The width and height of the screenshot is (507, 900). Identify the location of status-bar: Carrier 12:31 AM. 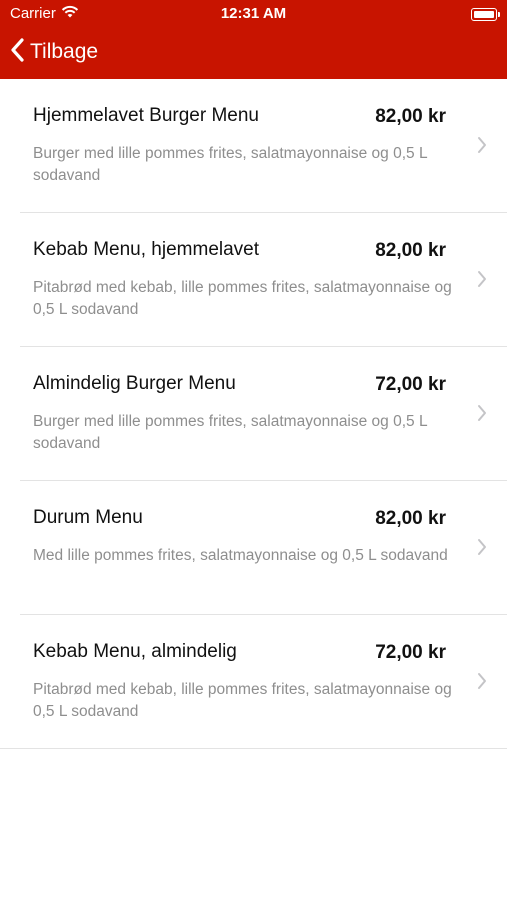
(253, 14).